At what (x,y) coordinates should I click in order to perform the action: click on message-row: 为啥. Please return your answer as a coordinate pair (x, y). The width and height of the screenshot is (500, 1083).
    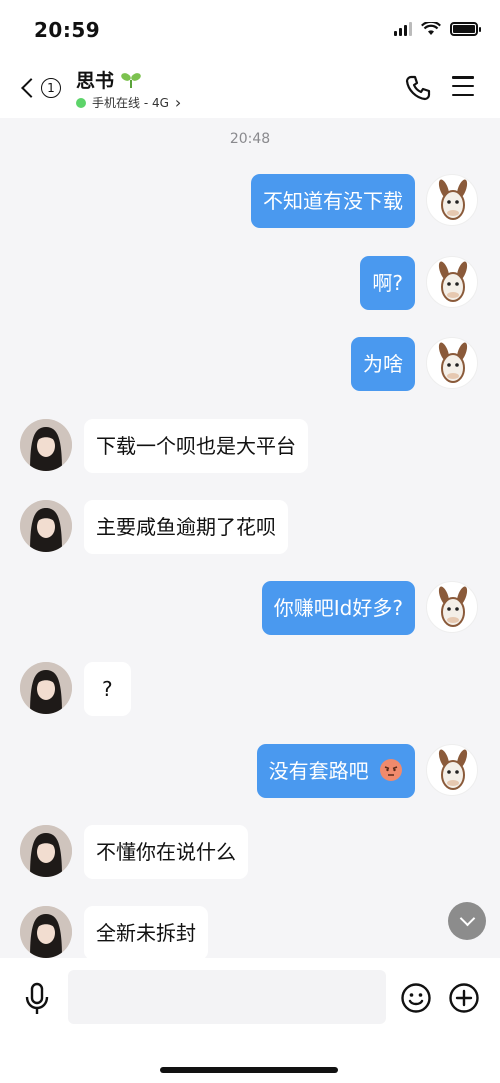
    Looking at the image, I should click on (414, 364).